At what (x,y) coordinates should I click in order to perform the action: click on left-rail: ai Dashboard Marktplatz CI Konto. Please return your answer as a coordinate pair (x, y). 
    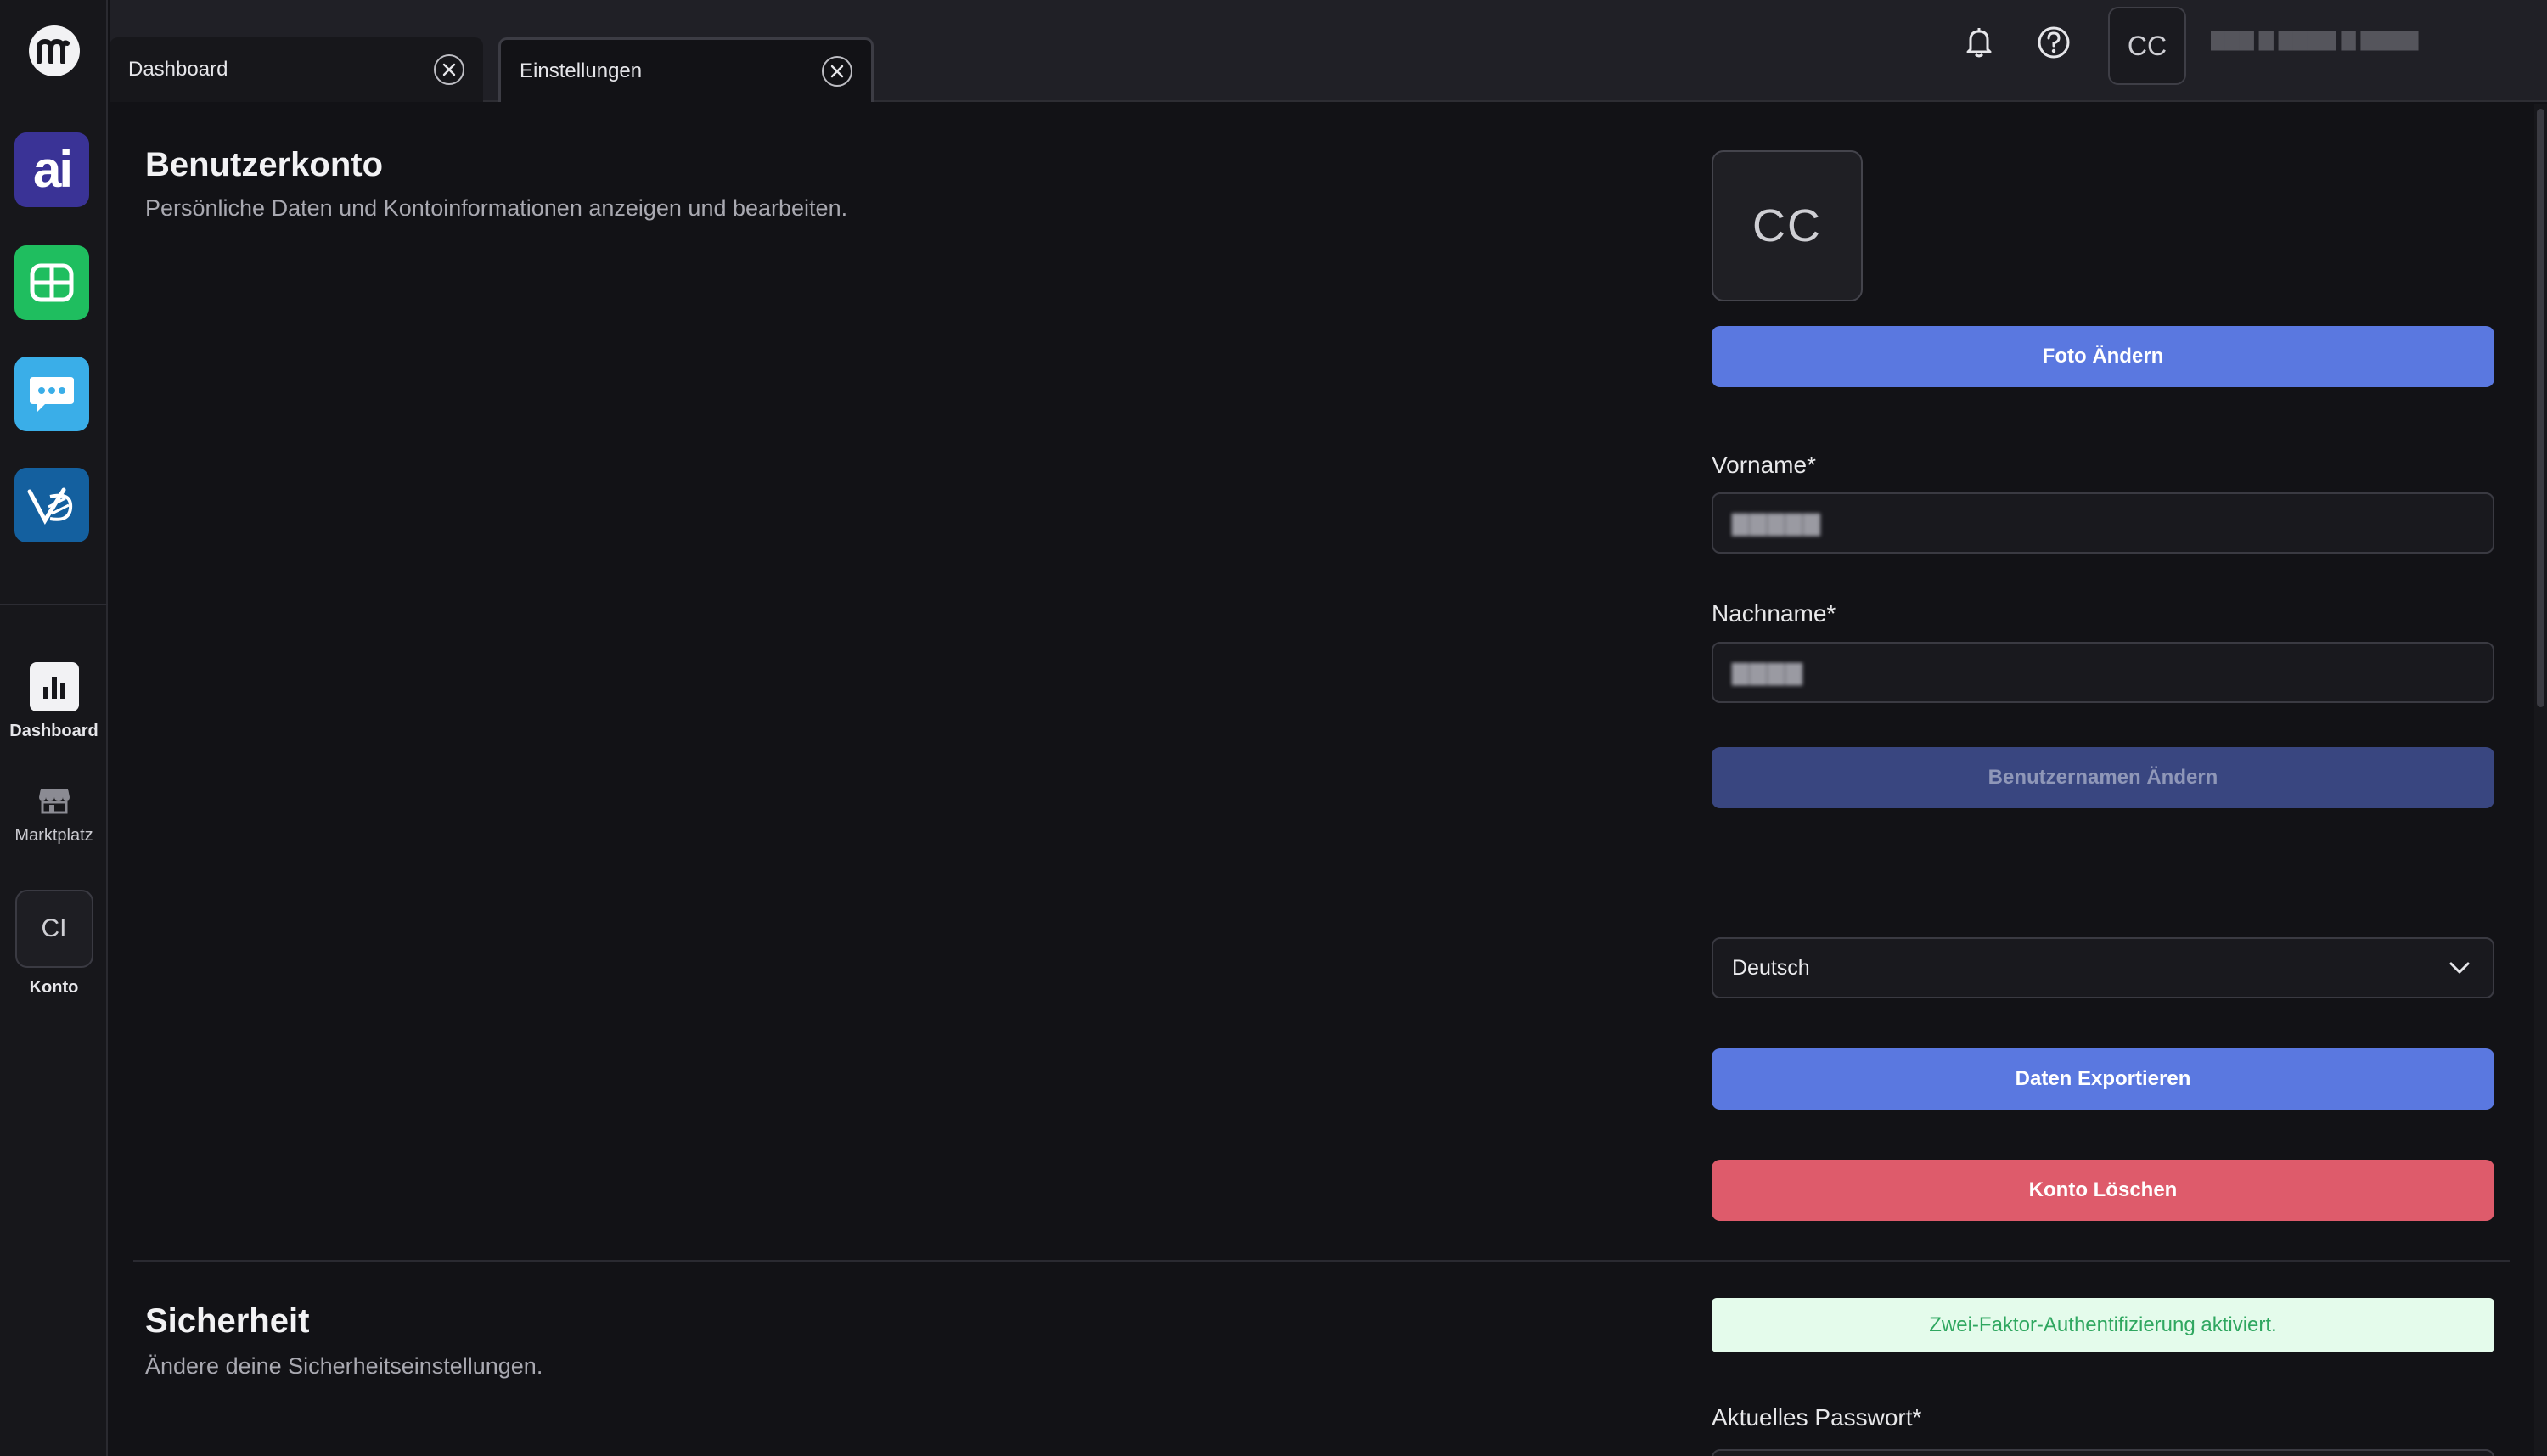
    Looking at the image, I should click on (54, 728).